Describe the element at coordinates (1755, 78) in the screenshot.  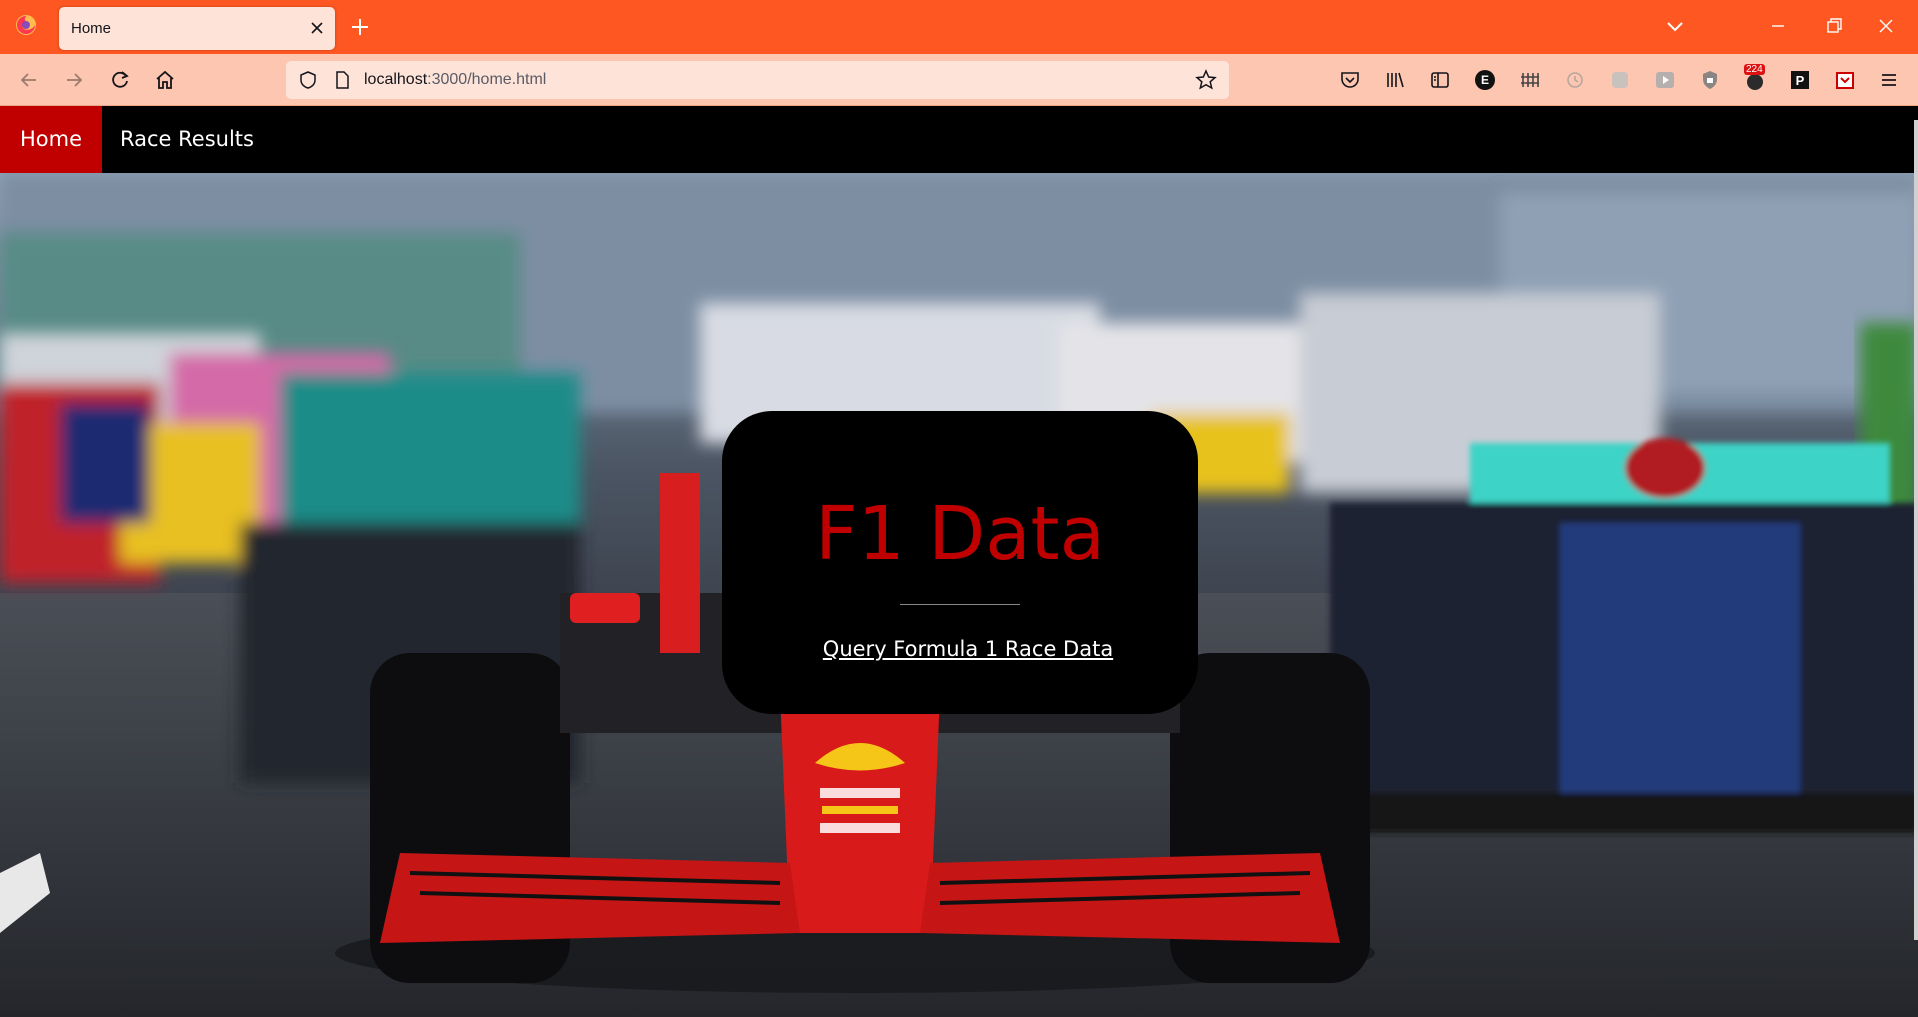
I see `badge-extension-icon: 224` at that location.